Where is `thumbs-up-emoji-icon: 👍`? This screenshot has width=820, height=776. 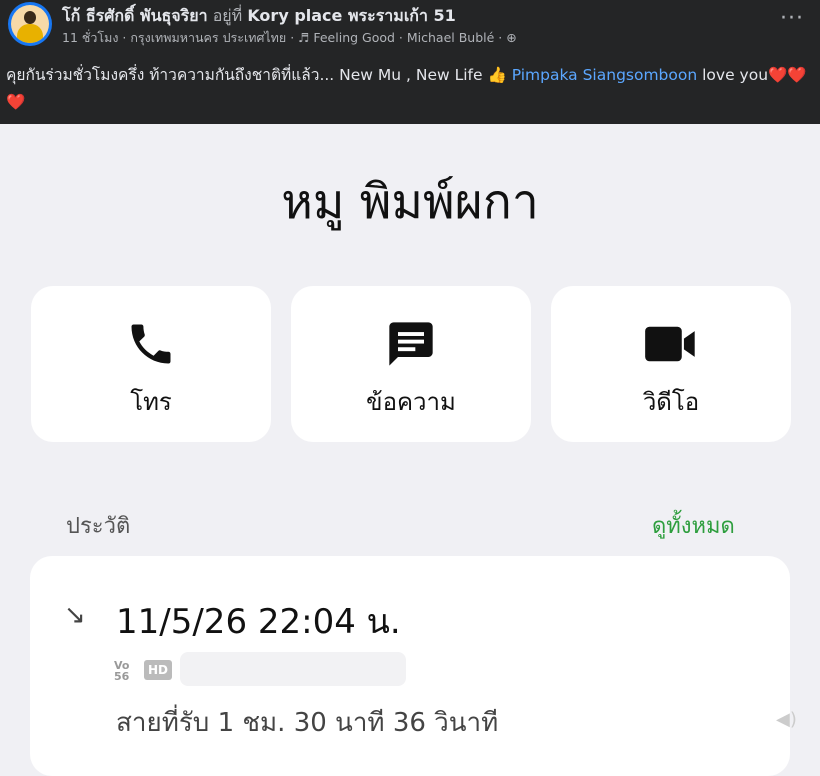
thumbs-up-emoji-icon: 👍 is located at coordinates (497, 75).